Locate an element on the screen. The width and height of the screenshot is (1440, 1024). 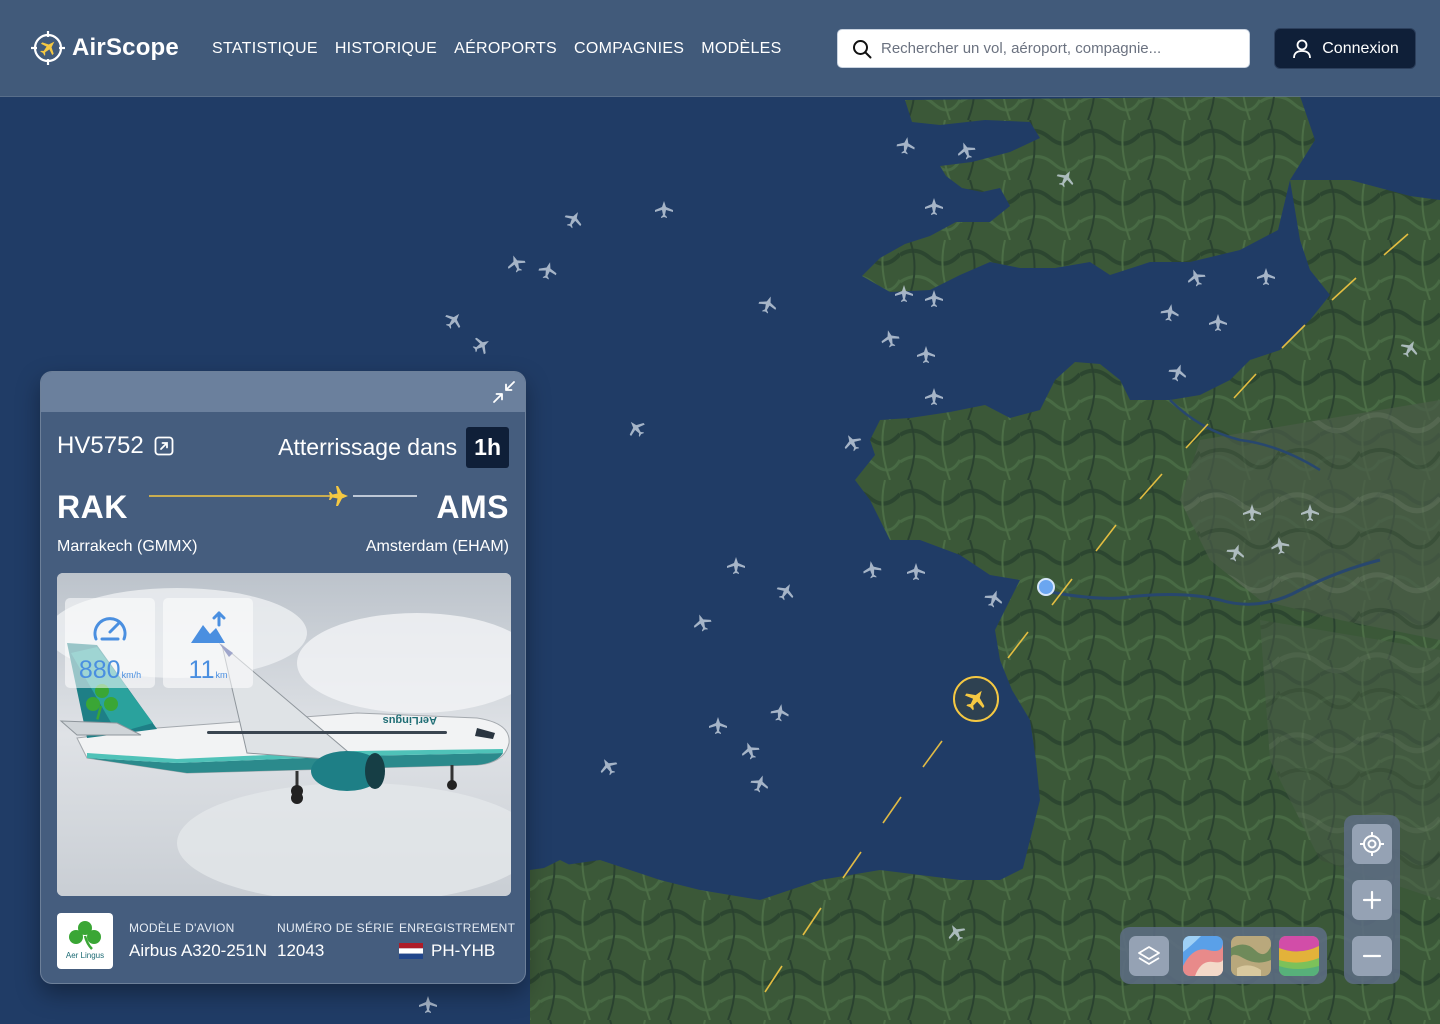
landing-label: Atterrissage dans is located at coordinates (368, 447).